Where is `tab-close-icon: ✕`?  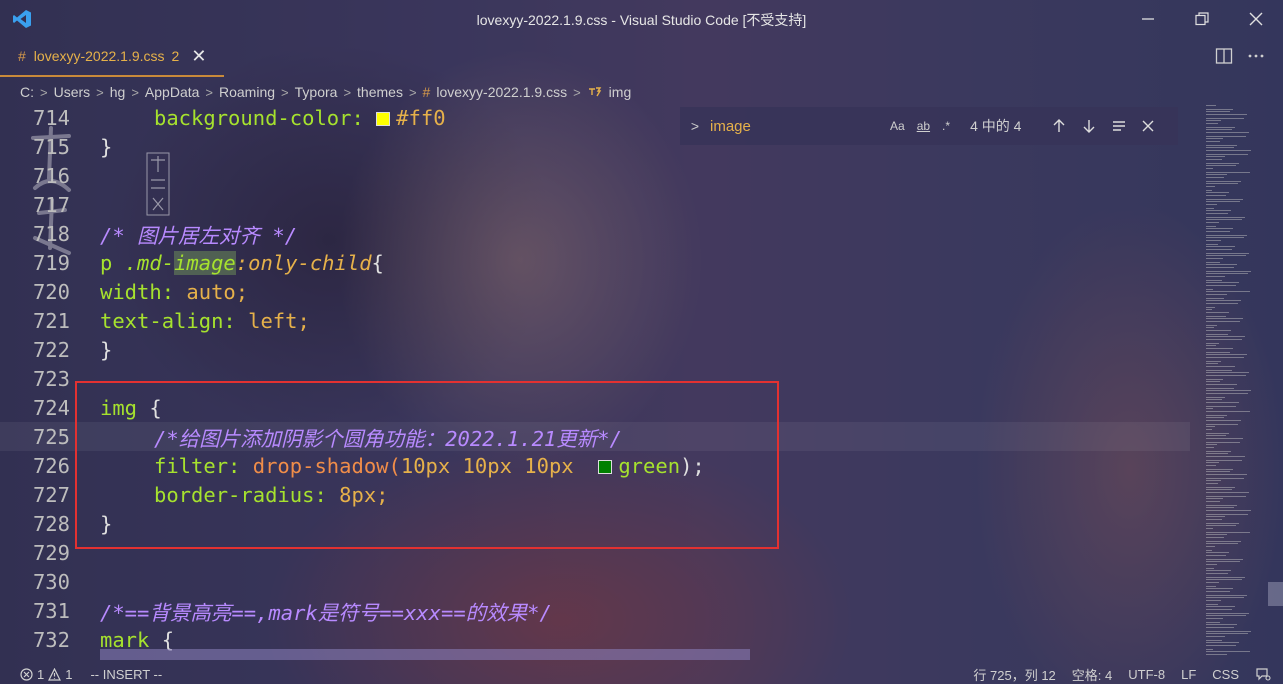 tab-close-icon: ✕ is located at coordinates (198, 56).